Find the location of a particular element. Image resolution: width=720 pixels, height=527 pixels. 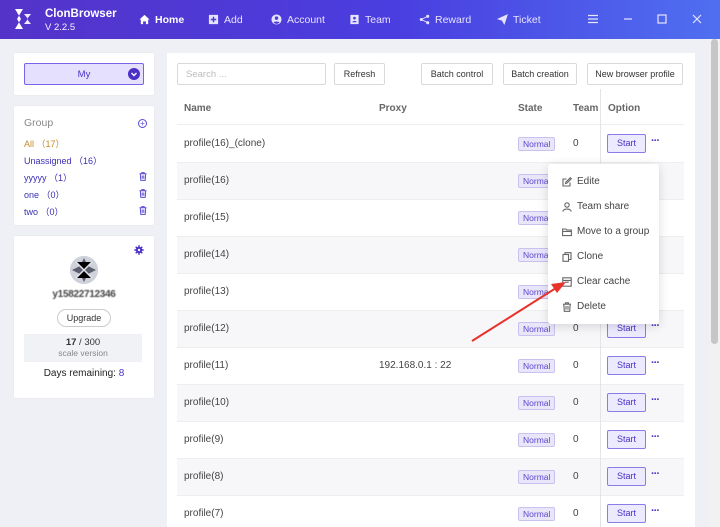

scope-select-value: My is located at coordinates (84, 74).